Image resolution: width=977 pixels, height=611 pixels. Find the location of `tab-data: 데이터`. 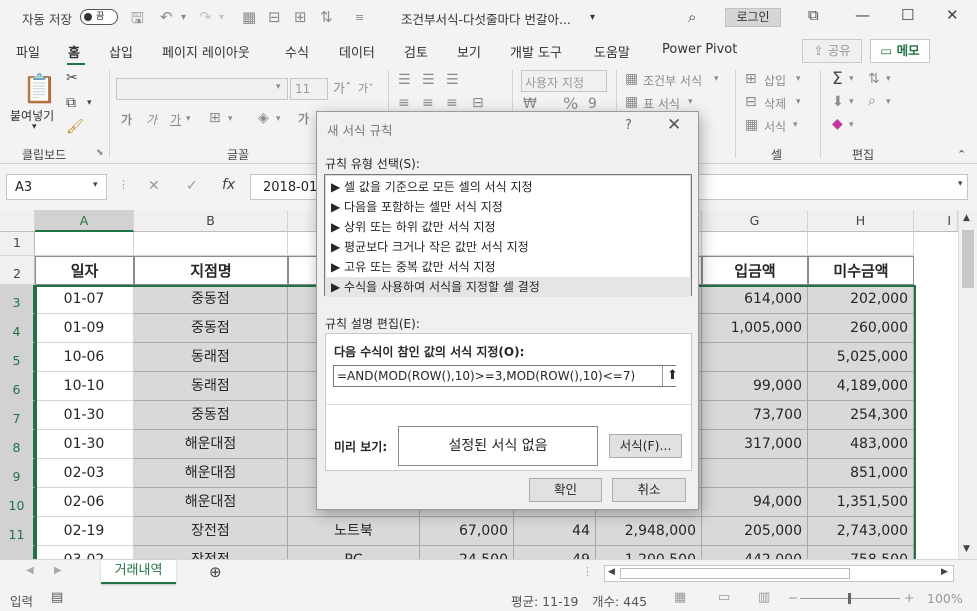

tab-data: 데이터 is located at coordinates (357, 51).